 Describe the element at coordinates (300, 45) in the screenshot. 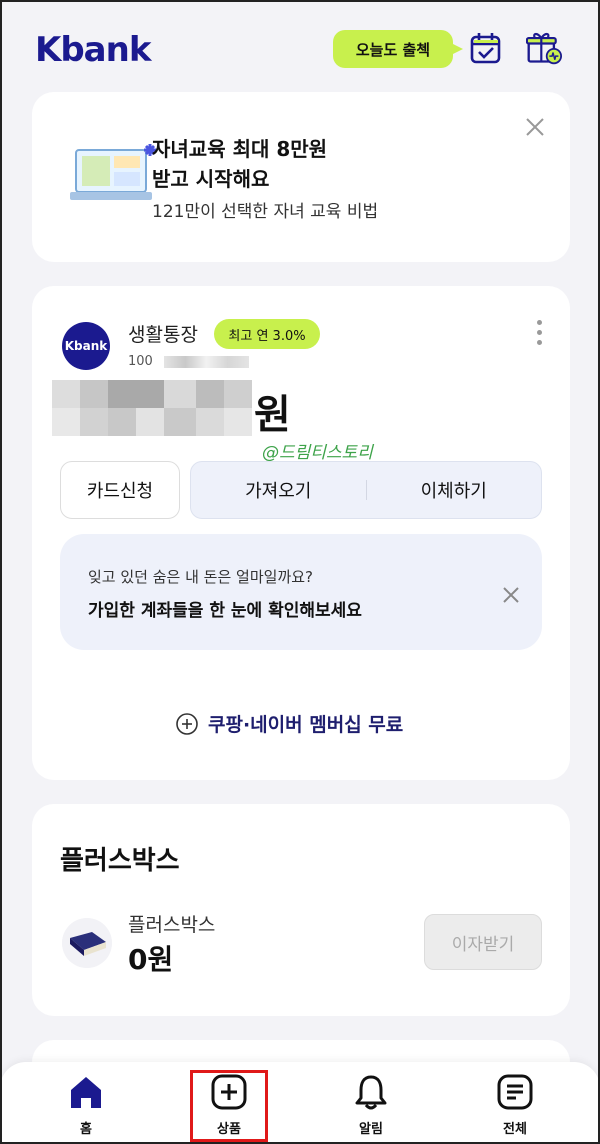

I see `top-header: Kbank 오늘도 출첵` at that location.